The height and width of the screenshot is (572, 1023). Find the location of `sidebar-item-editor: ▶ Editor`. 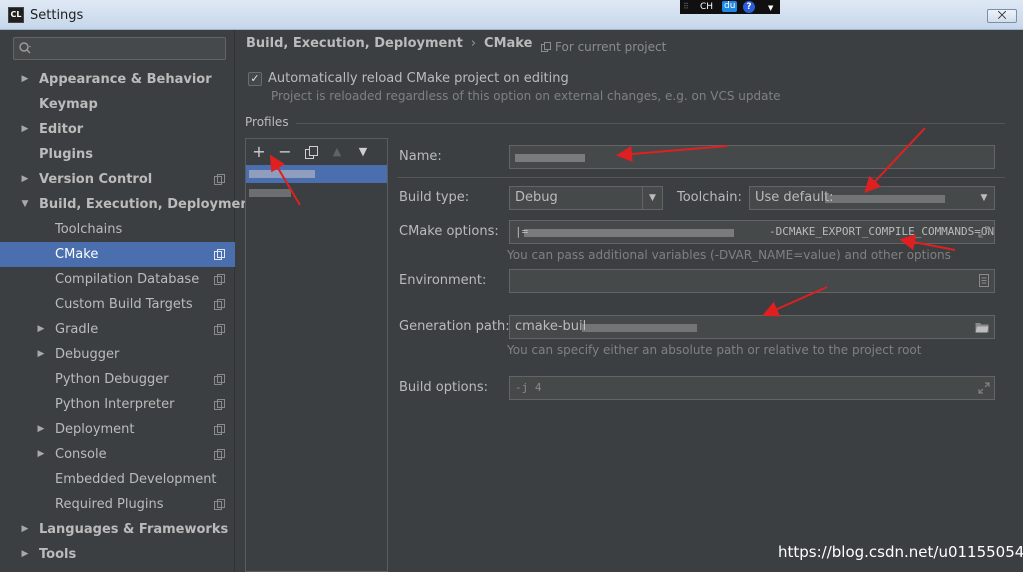

sidebar-item-editor: ▶ Editor is located at coordinates (117, 129).